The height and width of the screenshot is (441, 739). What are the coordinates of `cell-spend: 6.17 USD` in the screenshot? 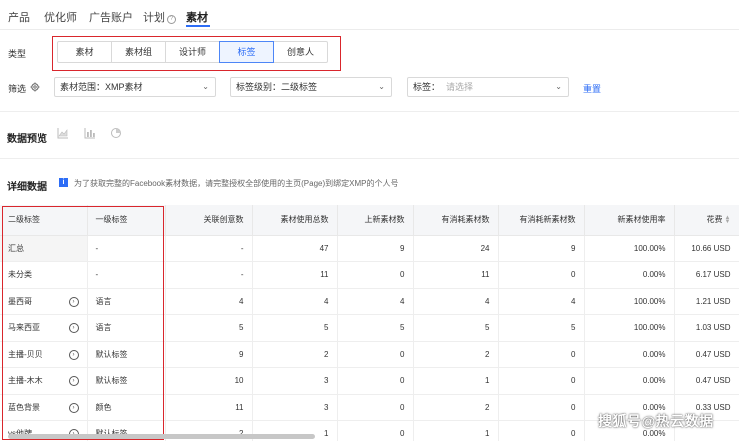 It's located at (706, 275).